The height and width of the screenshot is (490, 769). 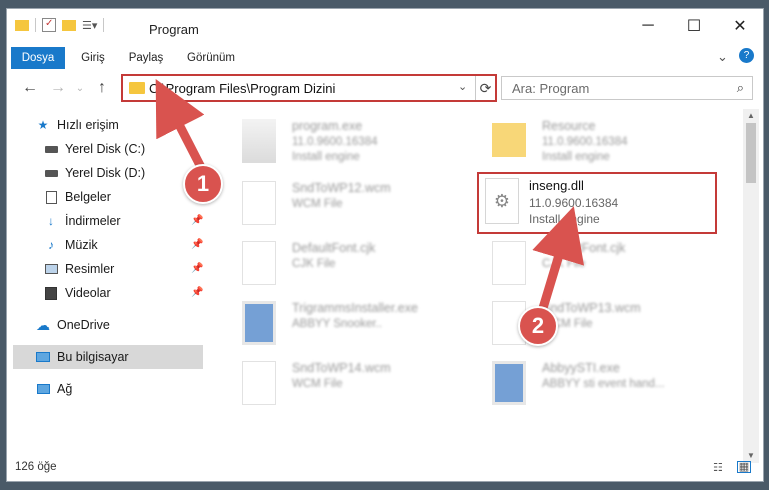 I want to click on separator, so click(x=104, y=25).